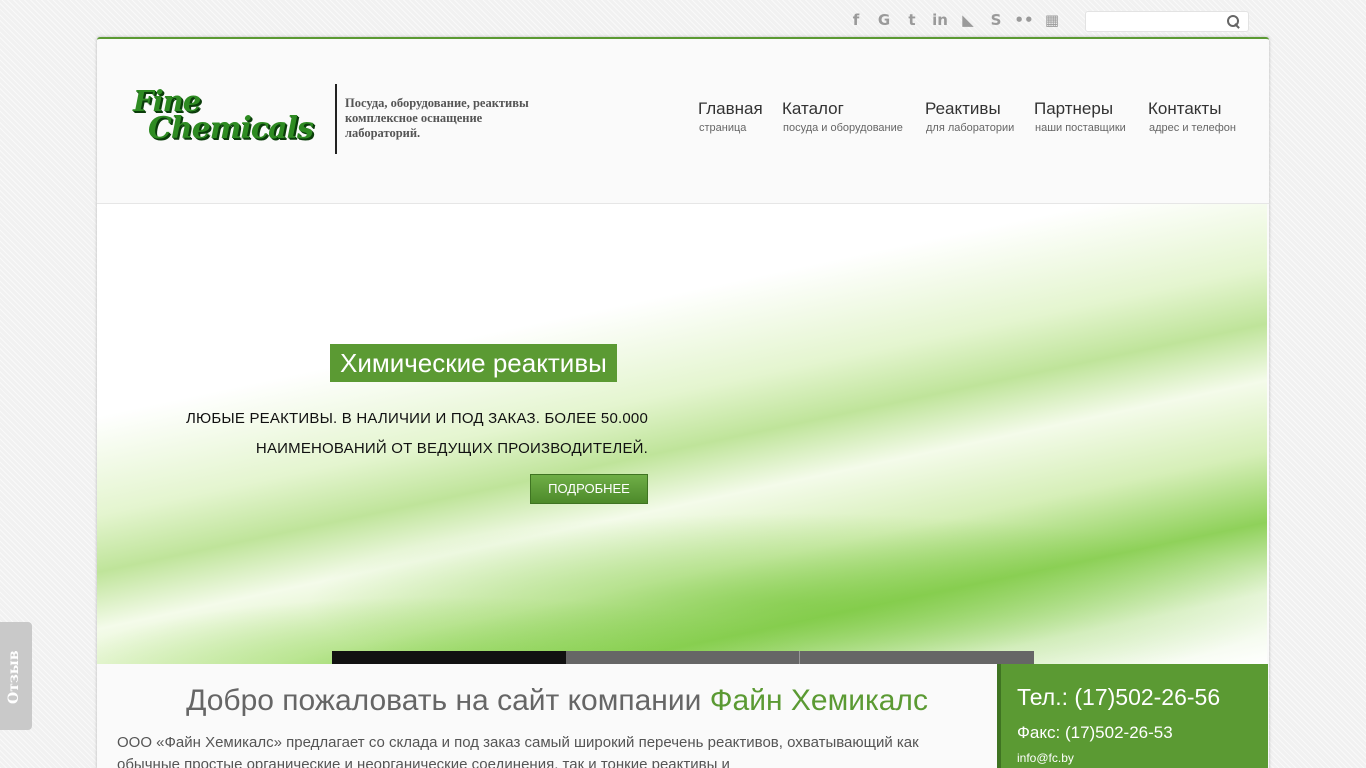 The image size is (1366, 768). I want to click on welcome-title-prefix: Добро пожаловать на сайт компании, so click(444, 700).